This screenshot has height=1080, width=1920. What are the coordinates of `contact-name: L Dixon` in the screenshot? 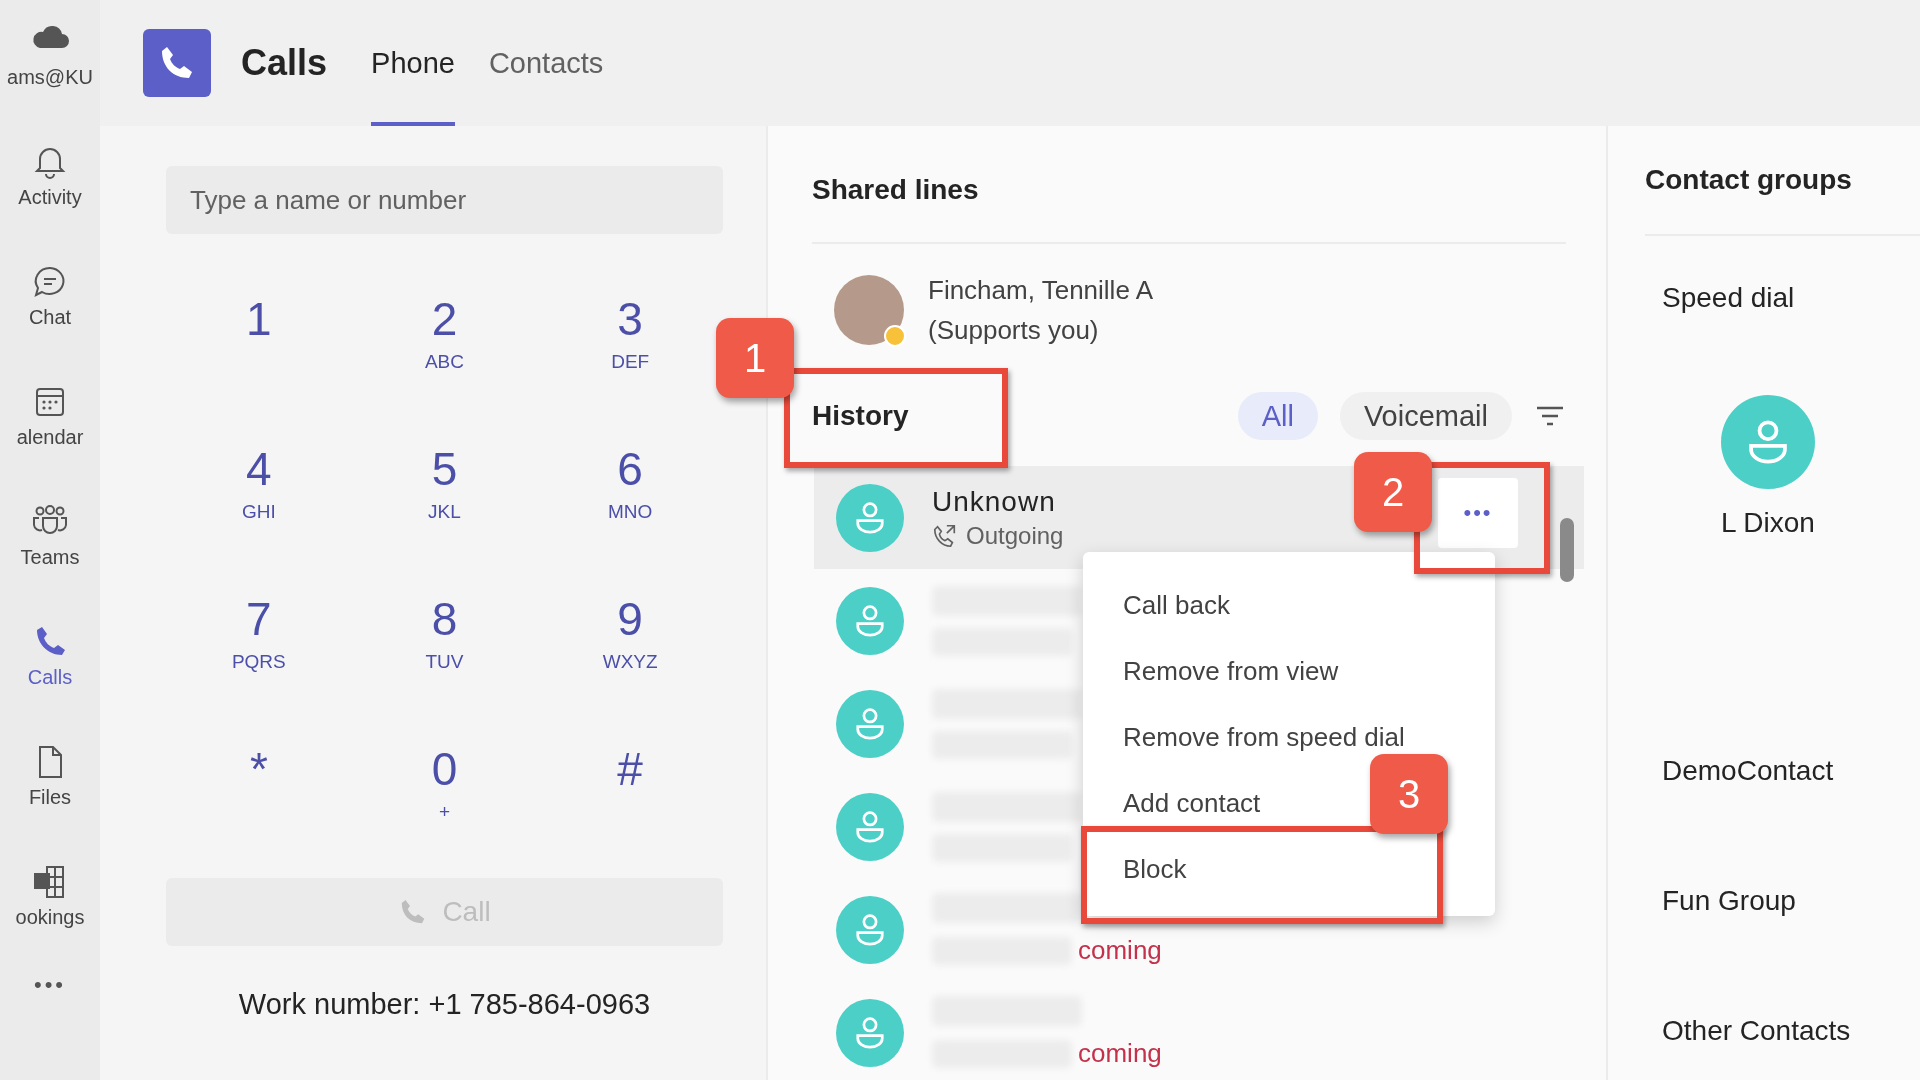 It's located at (1768, 523).